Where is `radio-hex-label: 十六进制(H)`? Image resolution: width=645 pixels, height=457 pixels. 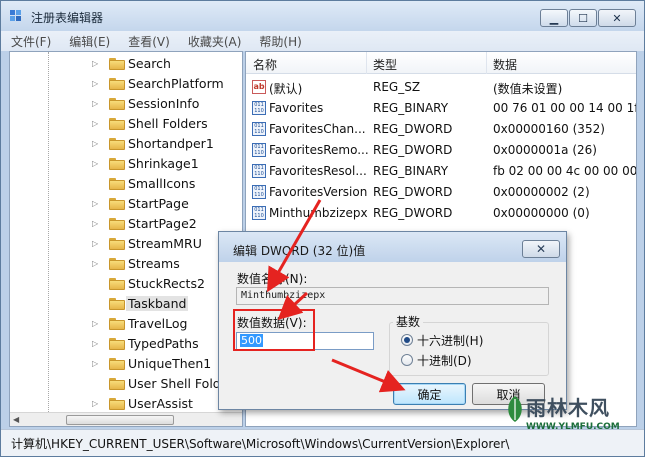 radio-hex-label: 十六进制(H) is located at coordinates (450, 340).